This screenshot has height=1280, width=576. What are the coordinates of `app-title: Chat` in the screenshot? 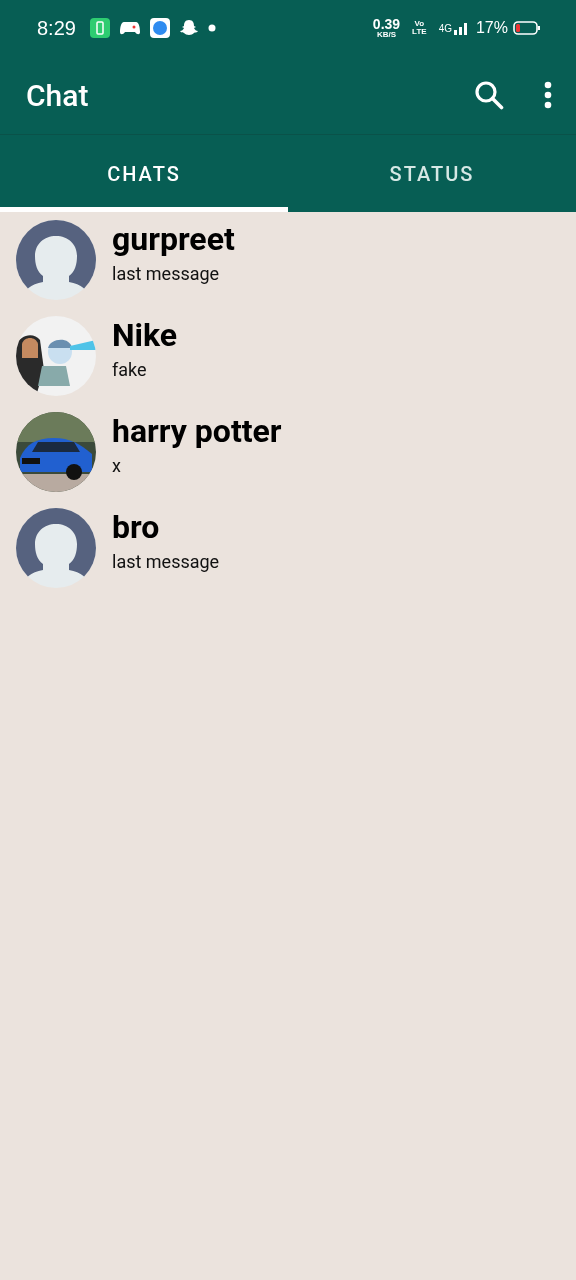 It's located at (58, 95).